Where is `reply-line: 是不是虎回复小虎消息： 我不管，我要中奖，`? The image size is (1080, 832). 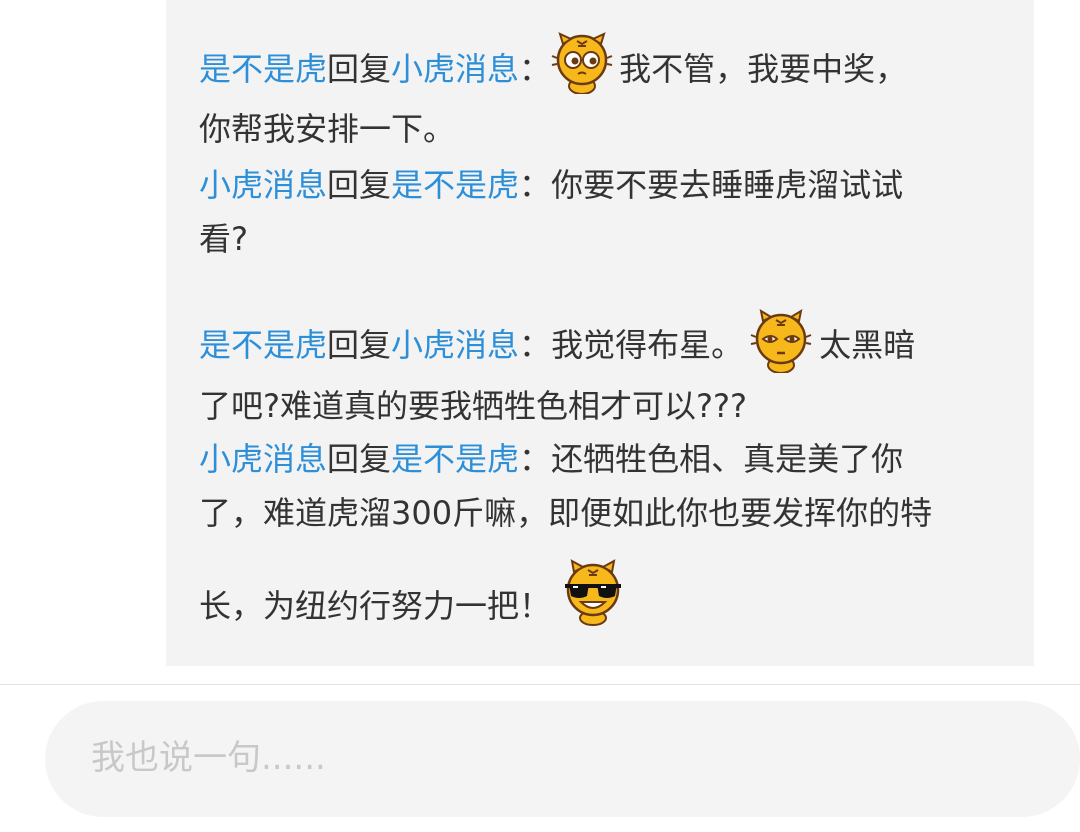 reply-line: 是不是虎回复小虎消息： 我不管，我要中奖， is located at coordinates (599, 67).